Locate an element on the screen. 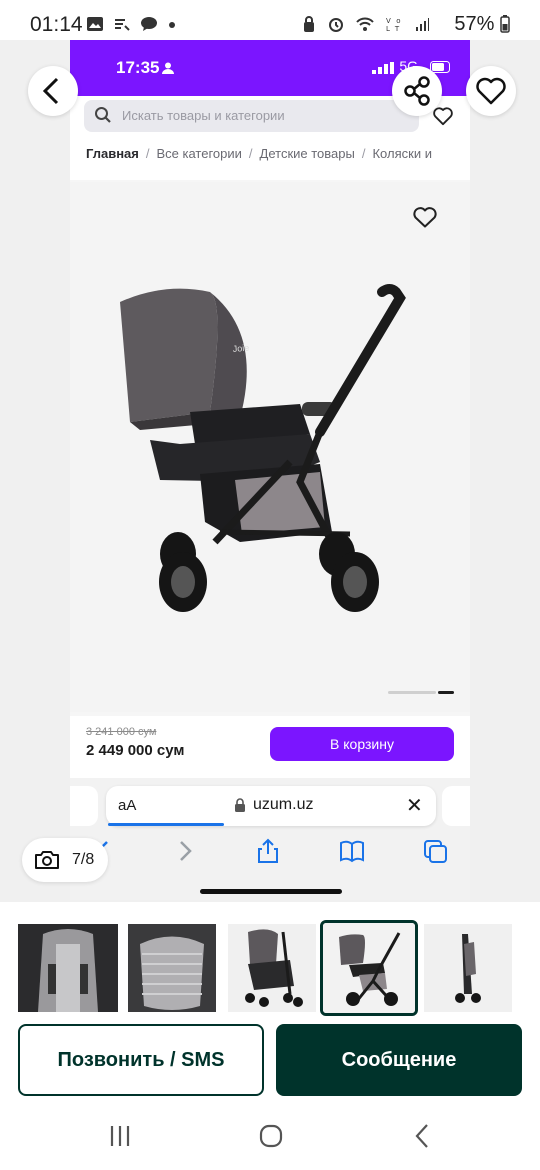  old-price: 3 241 000 сум is located at coordinates (121, 732).